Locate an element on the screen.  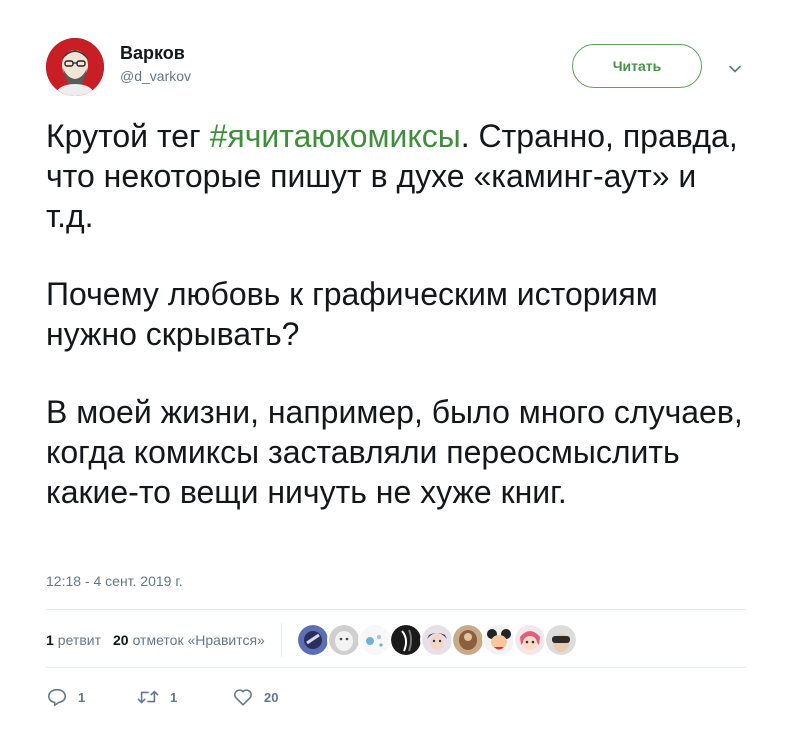
chevron-down-icon is located at coordinates (735, 69).